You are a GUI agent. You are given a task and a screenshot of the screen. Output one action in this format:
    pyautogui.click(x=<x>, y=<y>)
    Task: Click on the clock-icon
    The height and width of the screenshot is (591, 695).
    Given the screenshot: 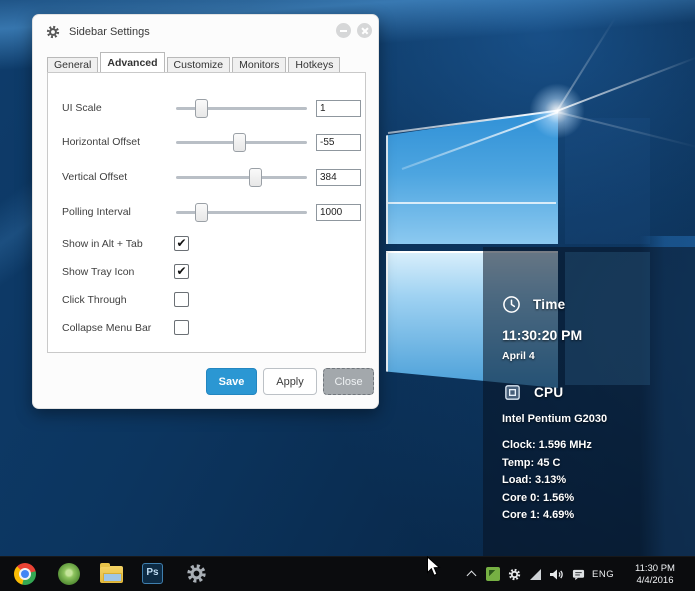 What is the action you would take?
    pyautogui.click(x=511, y=304)
    